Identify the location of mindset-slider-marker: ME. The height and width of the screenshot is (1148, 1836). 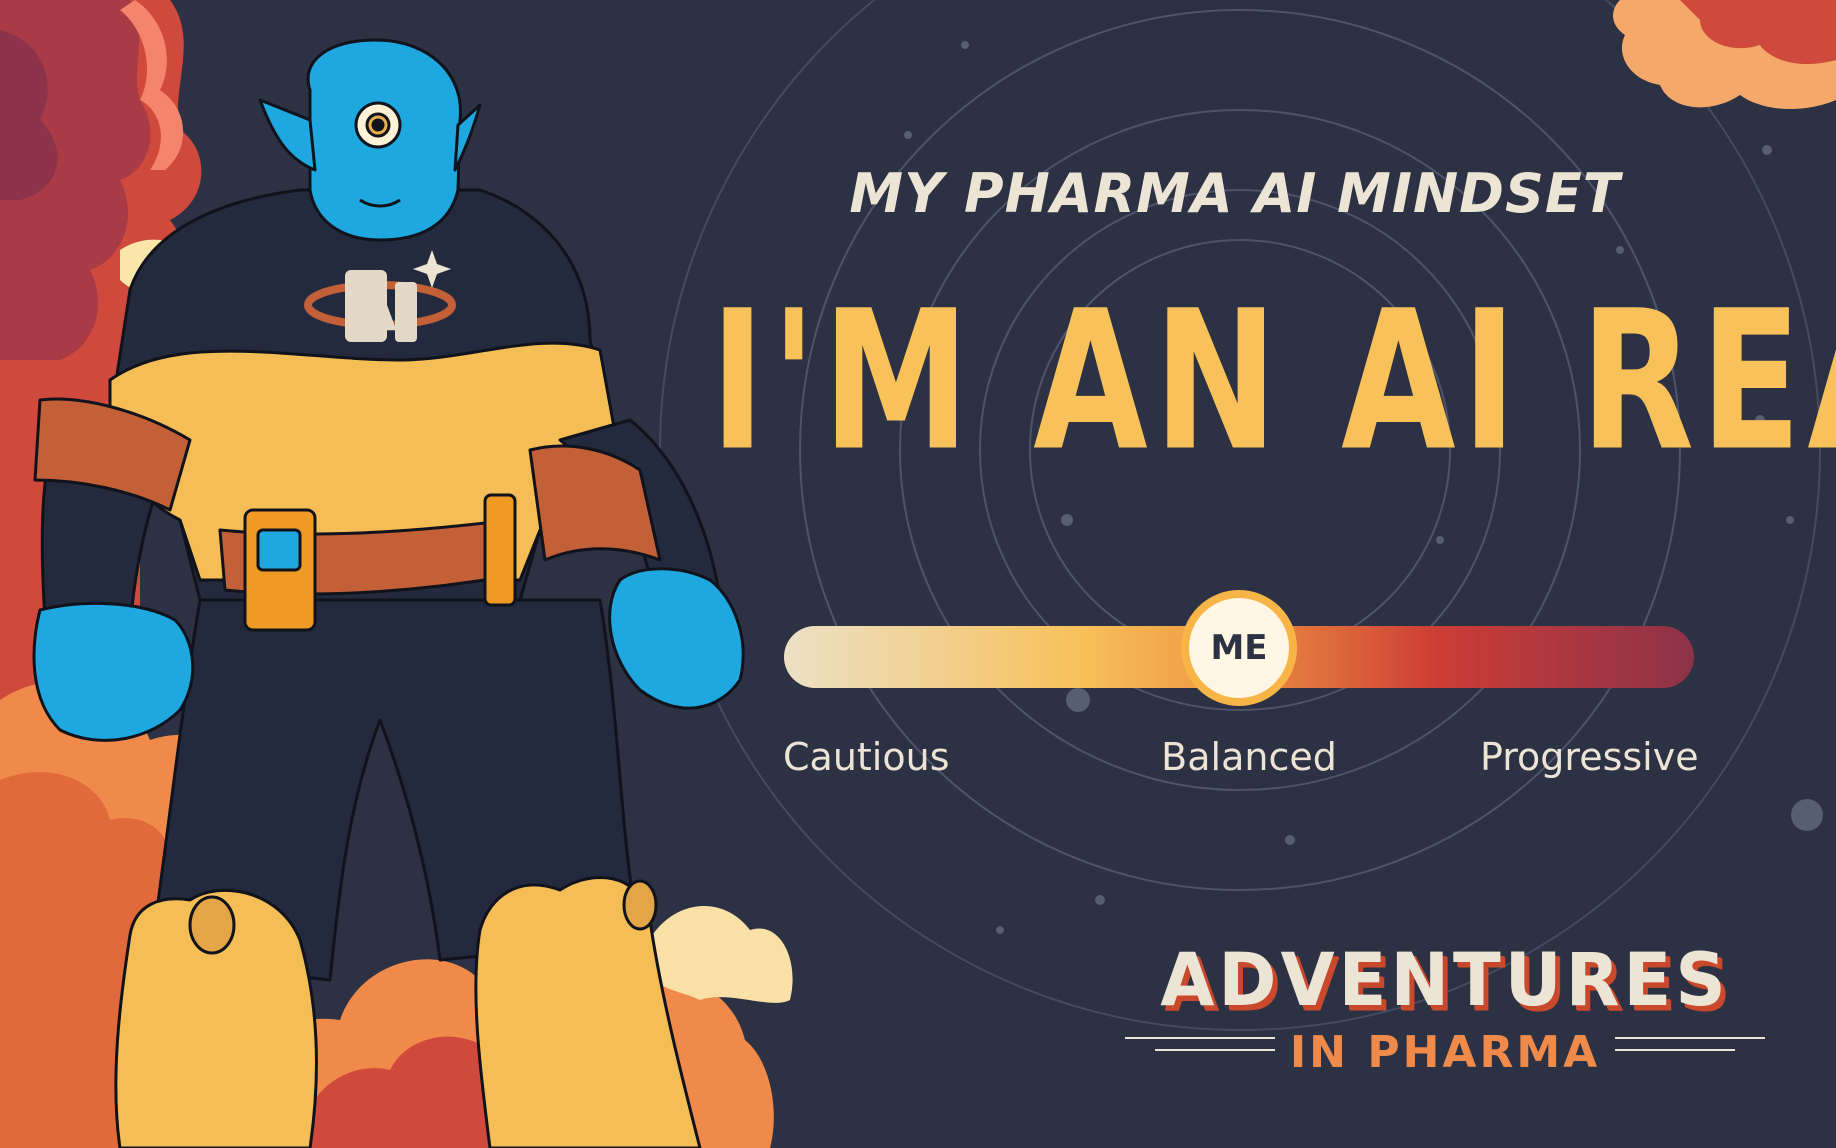
(1239, 648).